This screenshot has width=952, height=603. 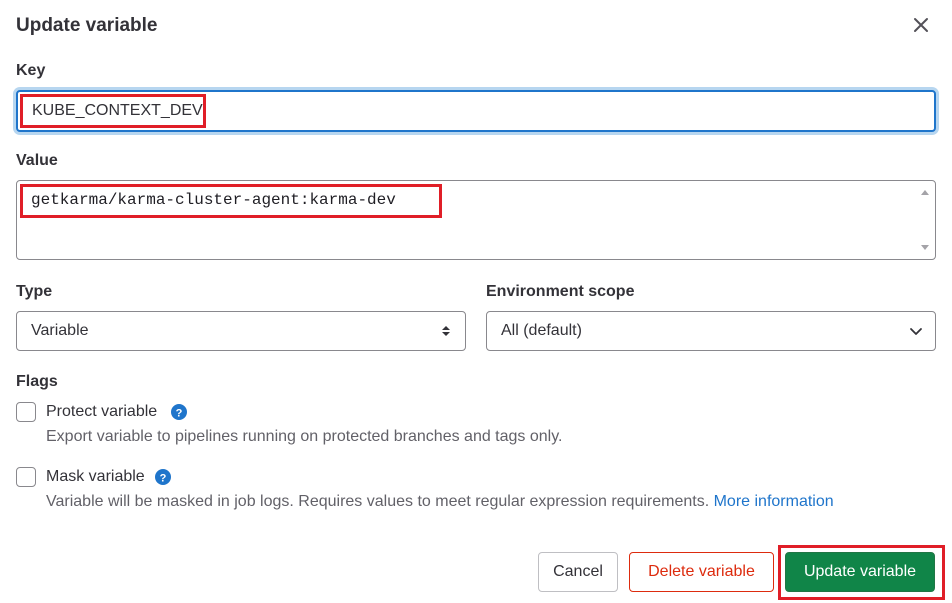 I want to click on key-input: KUBE_CONTEXT_DEV, so click(x=476, y=111).